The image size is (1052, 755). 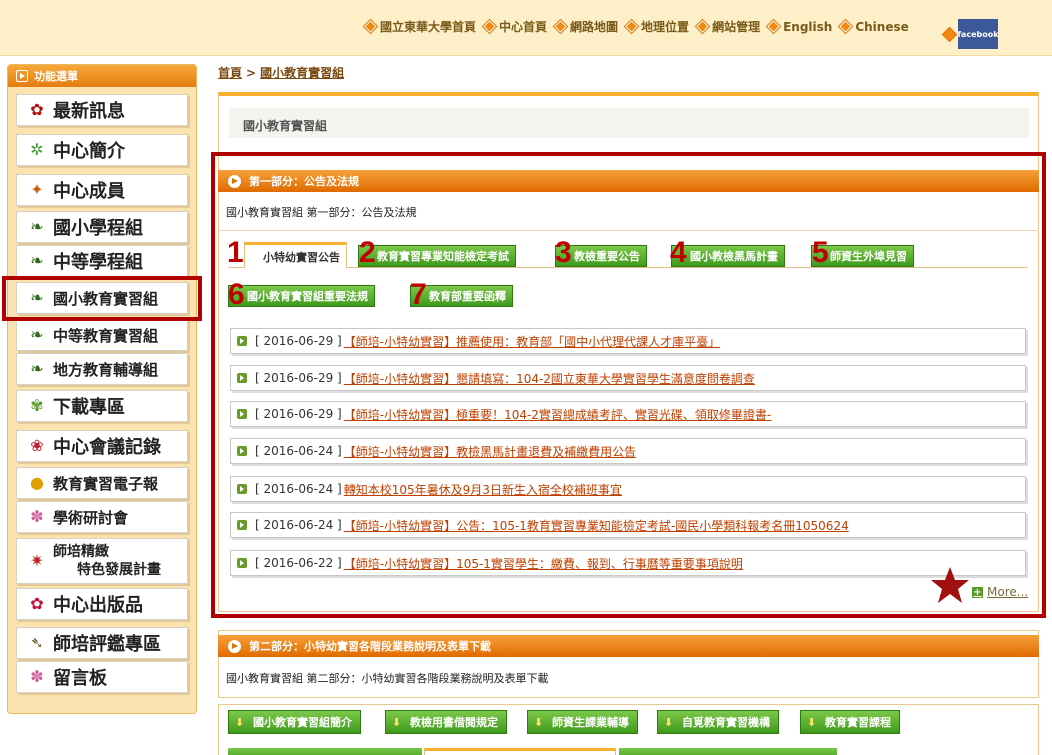 What do you see at coordinates (978, 34) in the screenshot?
I see `facebook-button: facebook` at bounding box center [978, 34].